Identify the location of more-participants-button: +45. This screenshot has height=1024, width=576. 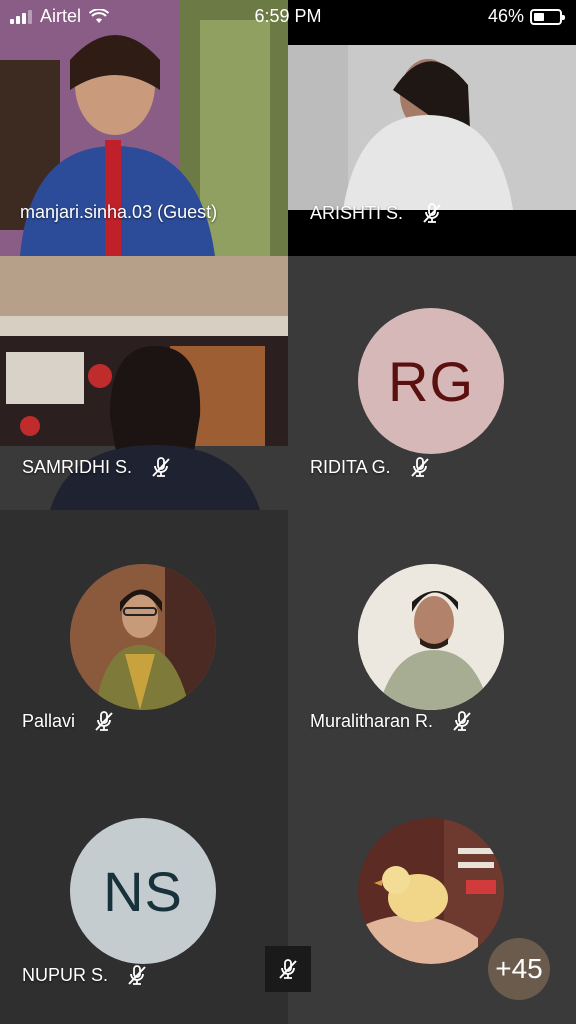
(519, 969).